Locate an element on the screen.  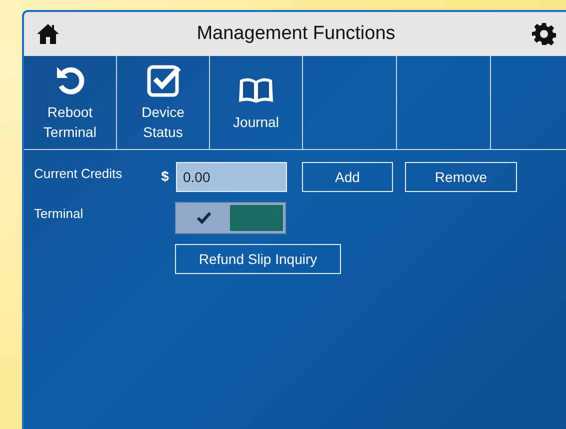
credits-label: Current Credits is located at coordinates (79, 173).